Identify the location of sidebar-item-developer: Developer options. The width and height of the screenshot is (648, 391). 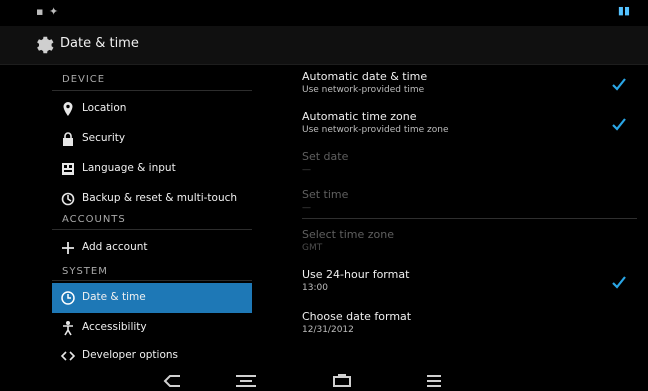
(152, 356).